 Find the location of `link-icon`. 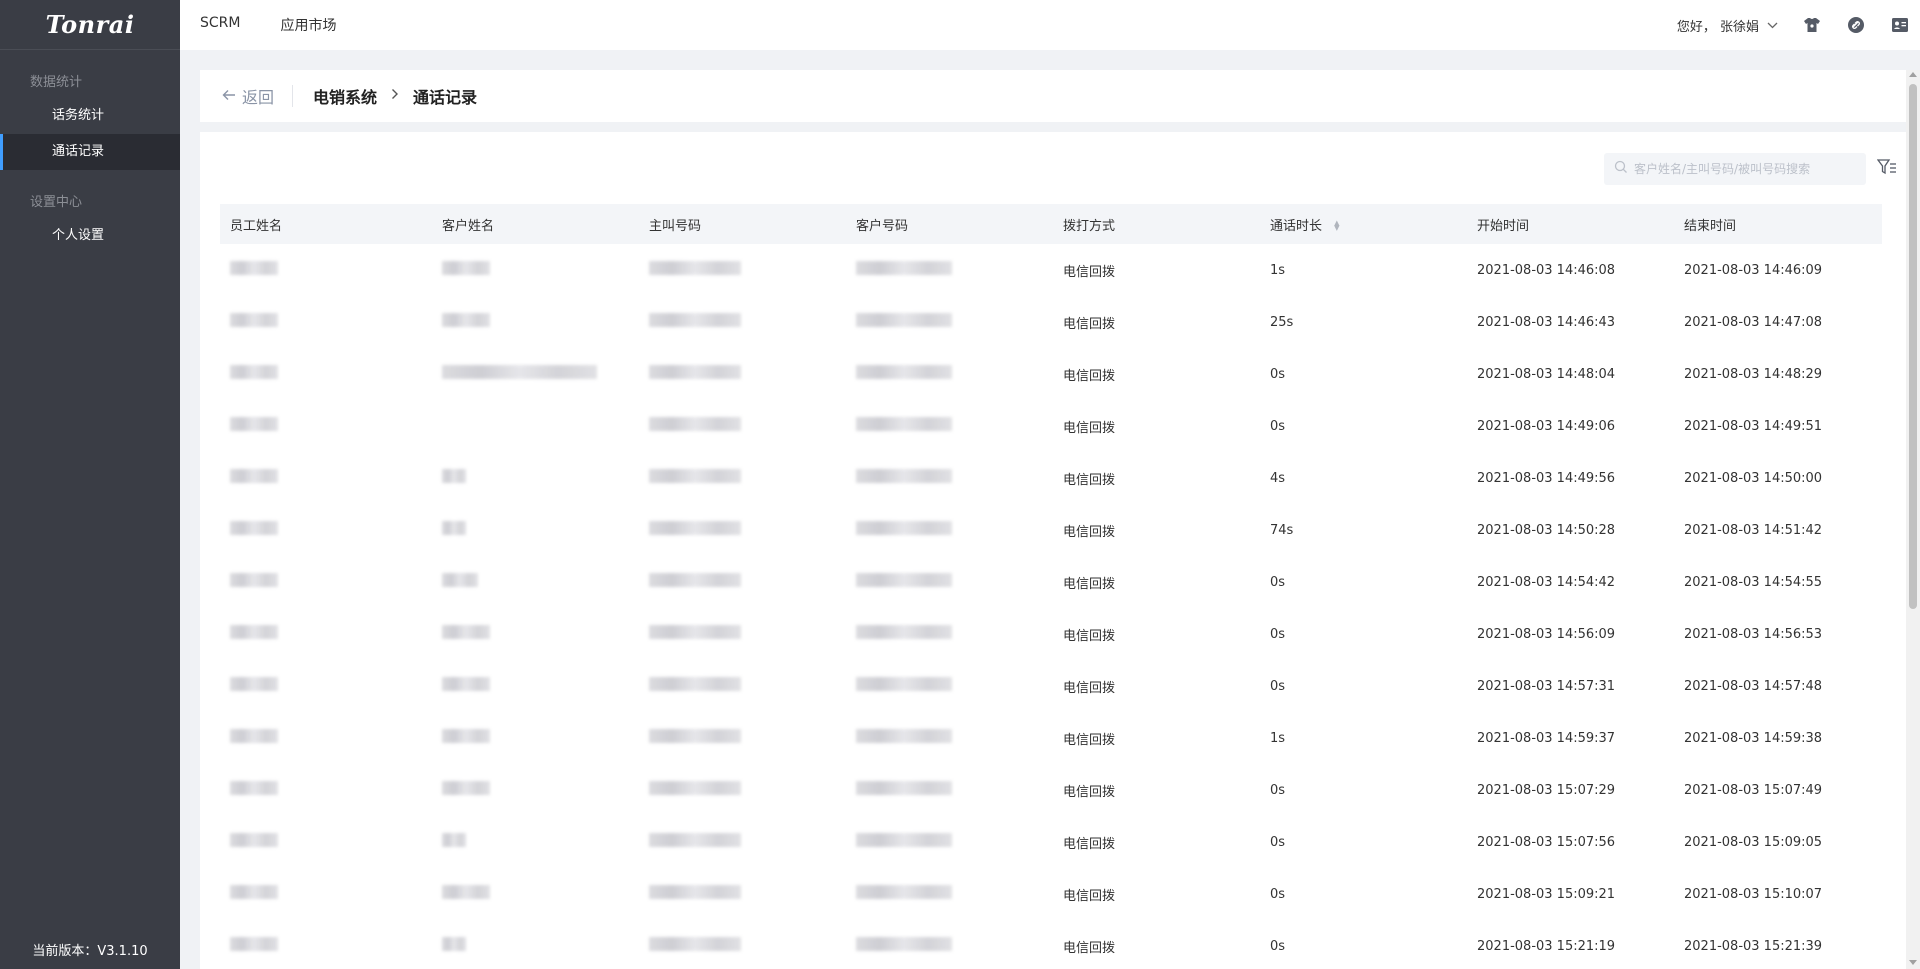

link-icon is located at coordinates (1856, 25).